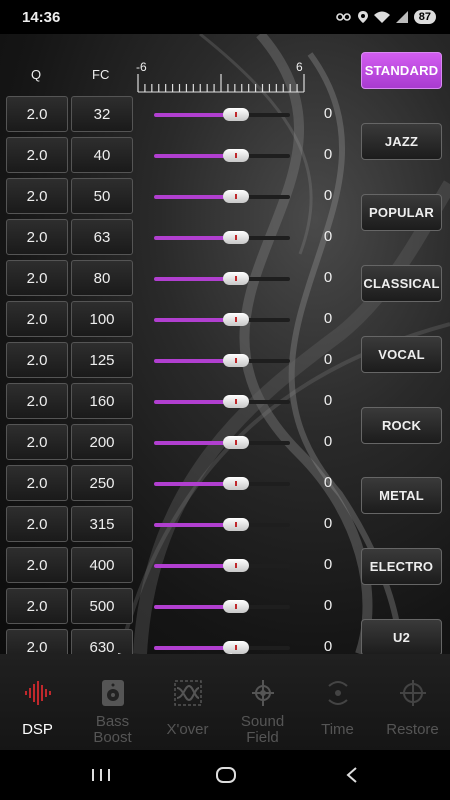 The height and width of the screenshot is (800, 450). I want to click on tab-x-over: X'over, so click(187, 702).